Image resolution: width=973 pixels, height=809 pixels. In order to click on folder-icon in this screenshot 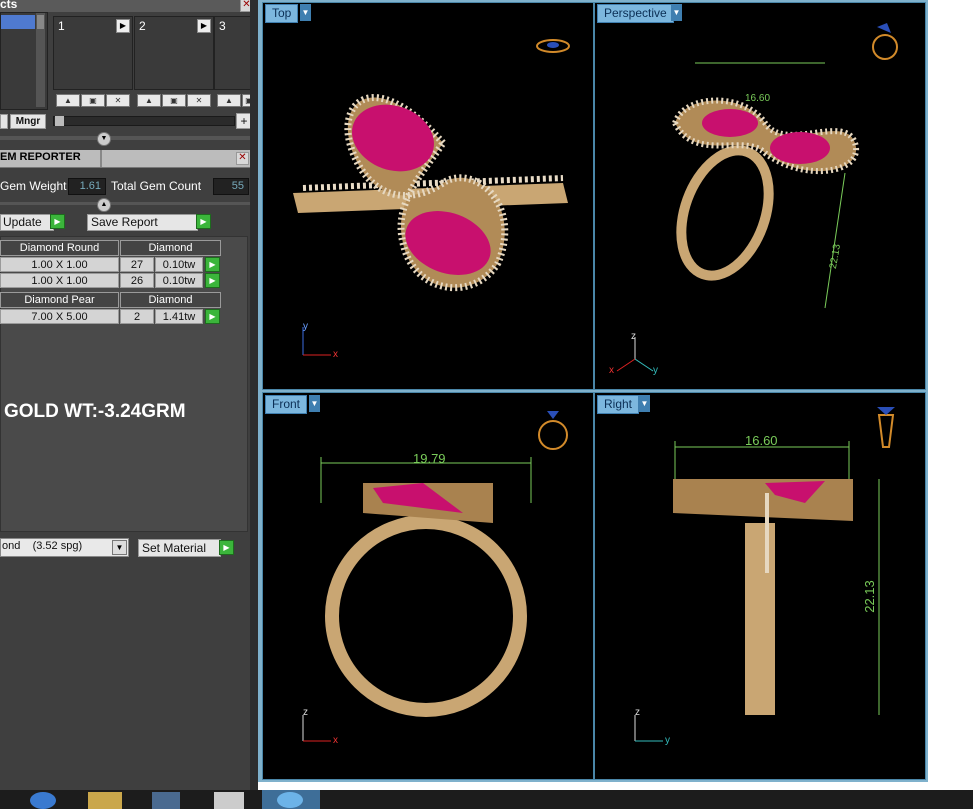, I will do `click(105, 800)`.